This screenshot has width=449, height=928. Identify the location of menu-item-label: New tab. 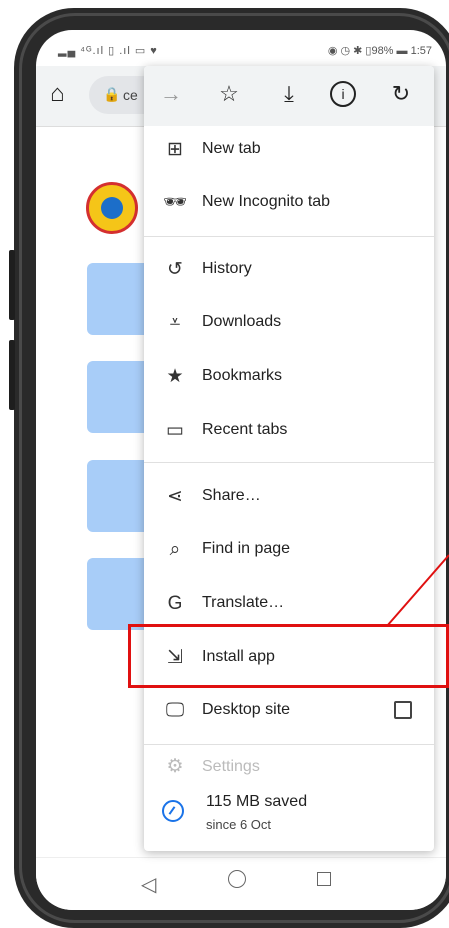
(231, 148).